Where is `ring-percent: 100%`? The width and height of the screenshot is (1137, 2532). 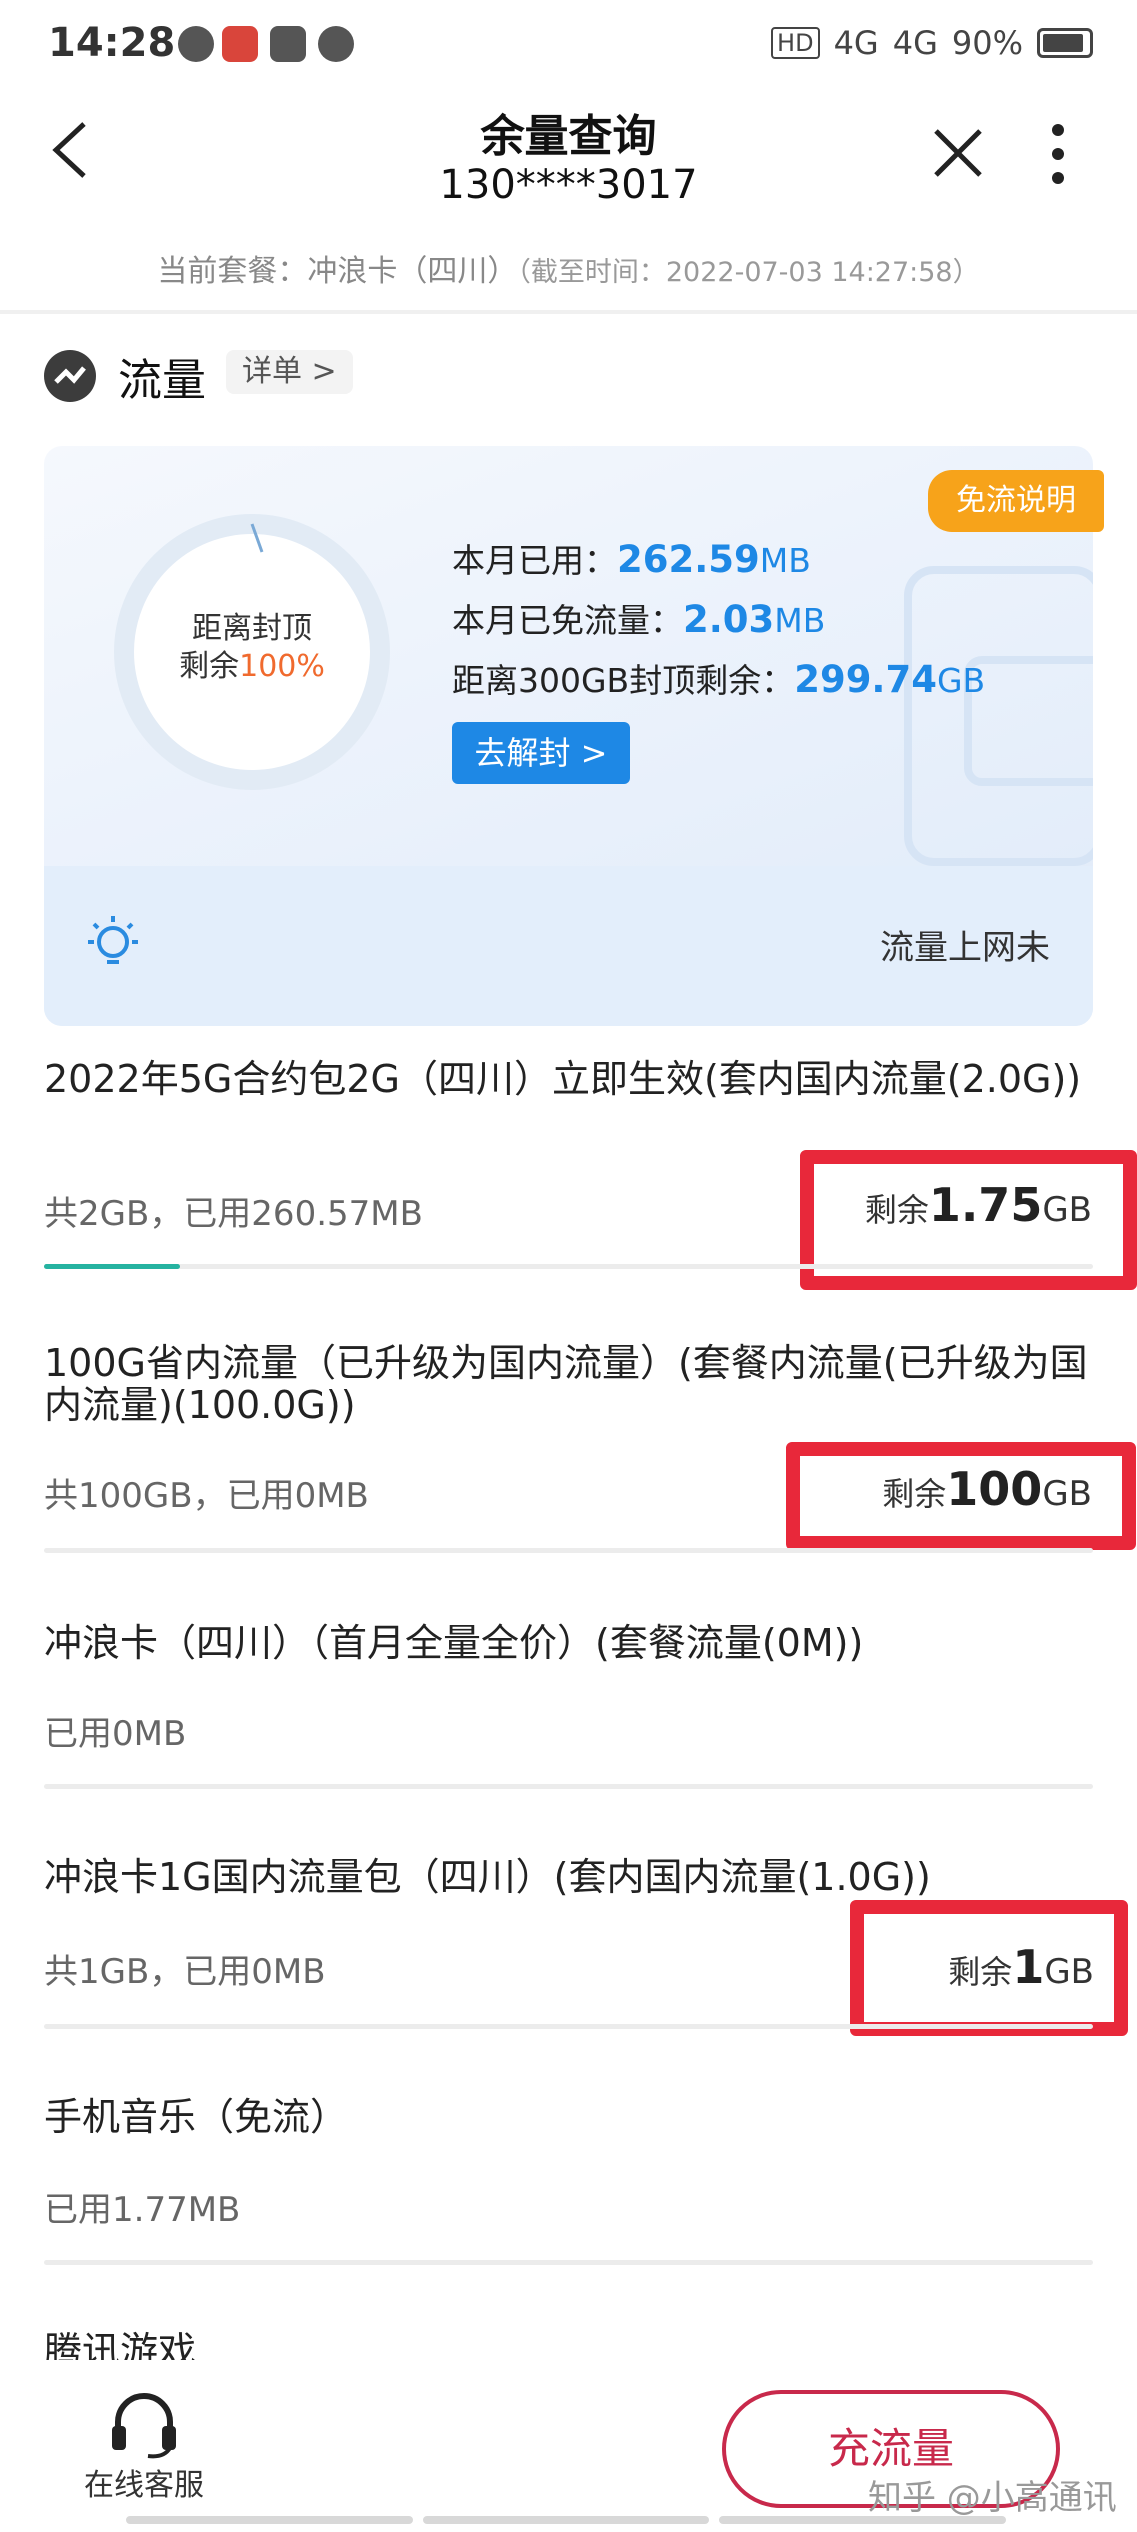 ring-percent: 100% is located at coordinates (282, 666).